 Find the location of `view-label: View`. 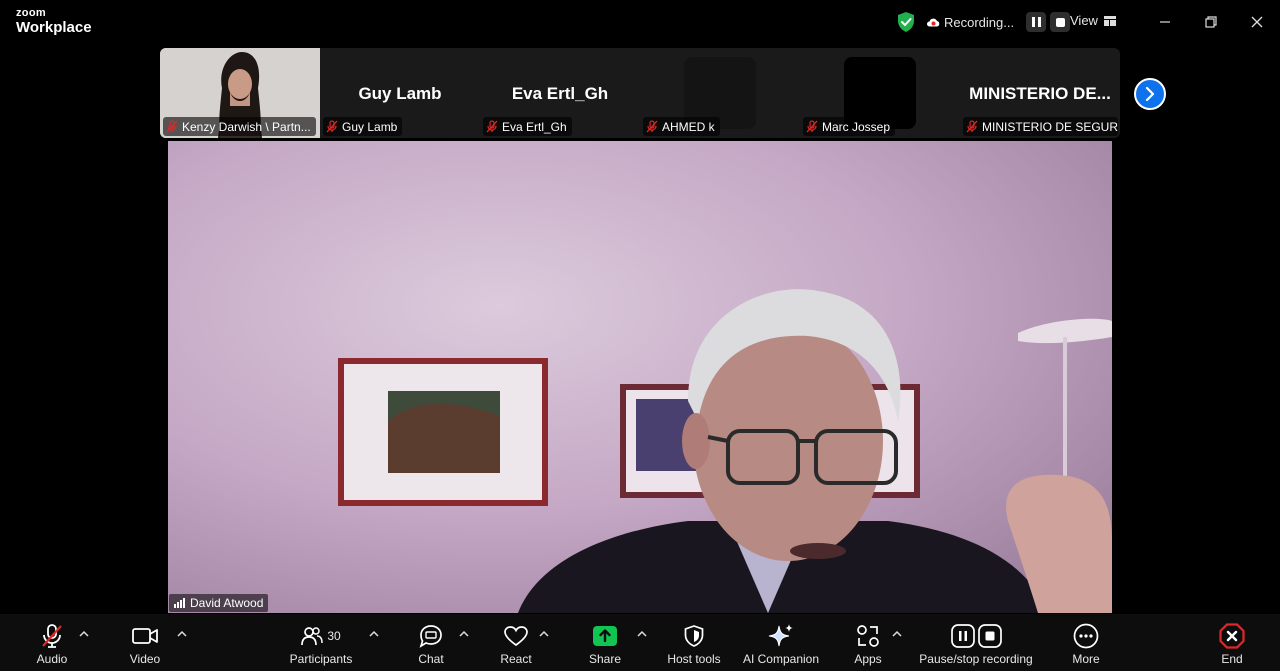

view-label: View is located at coordinates (1084, 20).